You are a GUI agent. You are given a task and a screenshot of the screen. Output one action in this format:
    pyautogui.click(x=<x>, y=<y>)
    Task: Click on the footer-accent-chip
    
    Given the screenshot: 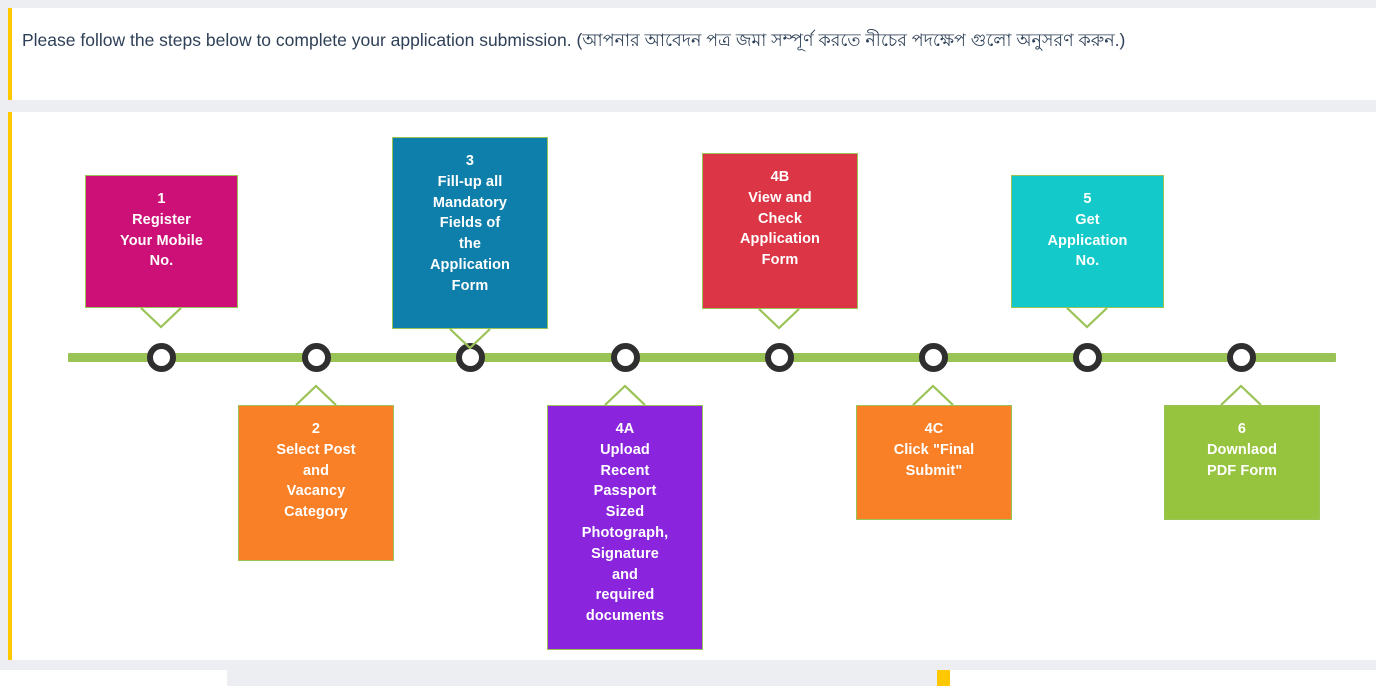 What is the action you would take?
    pyautogui.click(x=943, y=678)
    